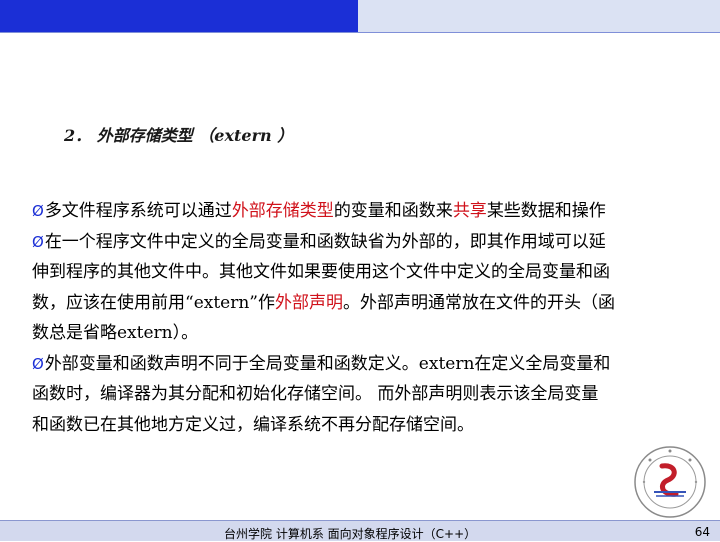 This screenshot has width=720, height=542. What do you see at coordinates (153, 302) in the screenshot?
I see `bullet-2-text-3a: 数，应该在使用前用“extern”作` at bounding box center [153, 302].